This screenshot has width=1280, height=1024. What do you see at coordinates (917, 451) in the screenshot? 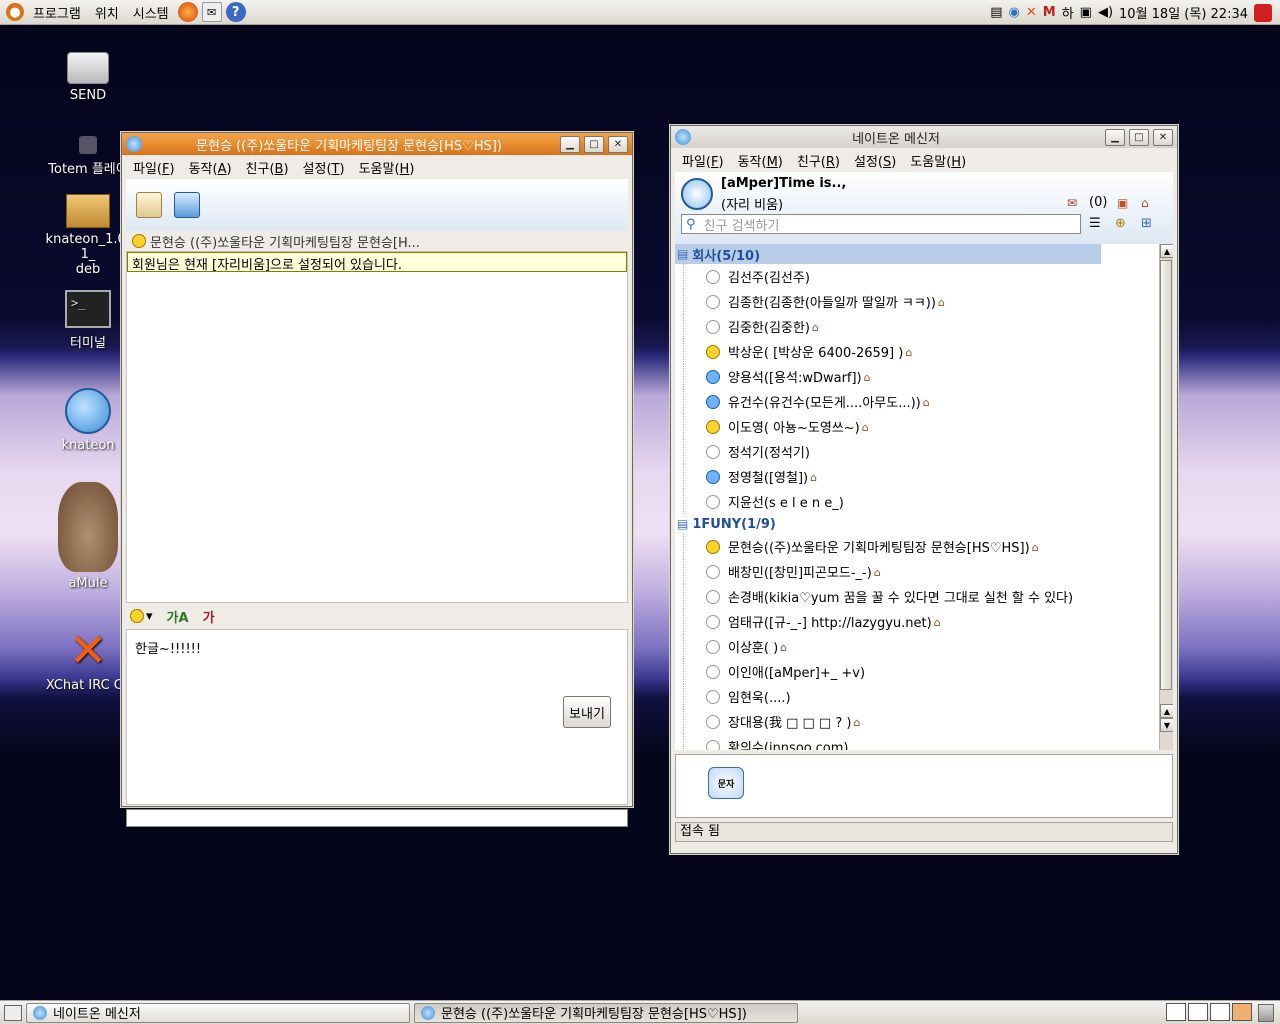
I see `buddy-row: 정석기(정석기)` at bounding box center [917, 451].